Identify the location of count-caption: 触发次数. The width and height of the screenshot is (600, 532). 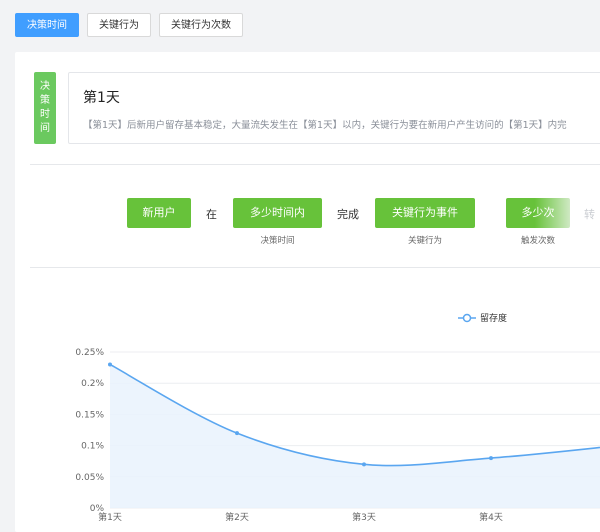
(537, 241).